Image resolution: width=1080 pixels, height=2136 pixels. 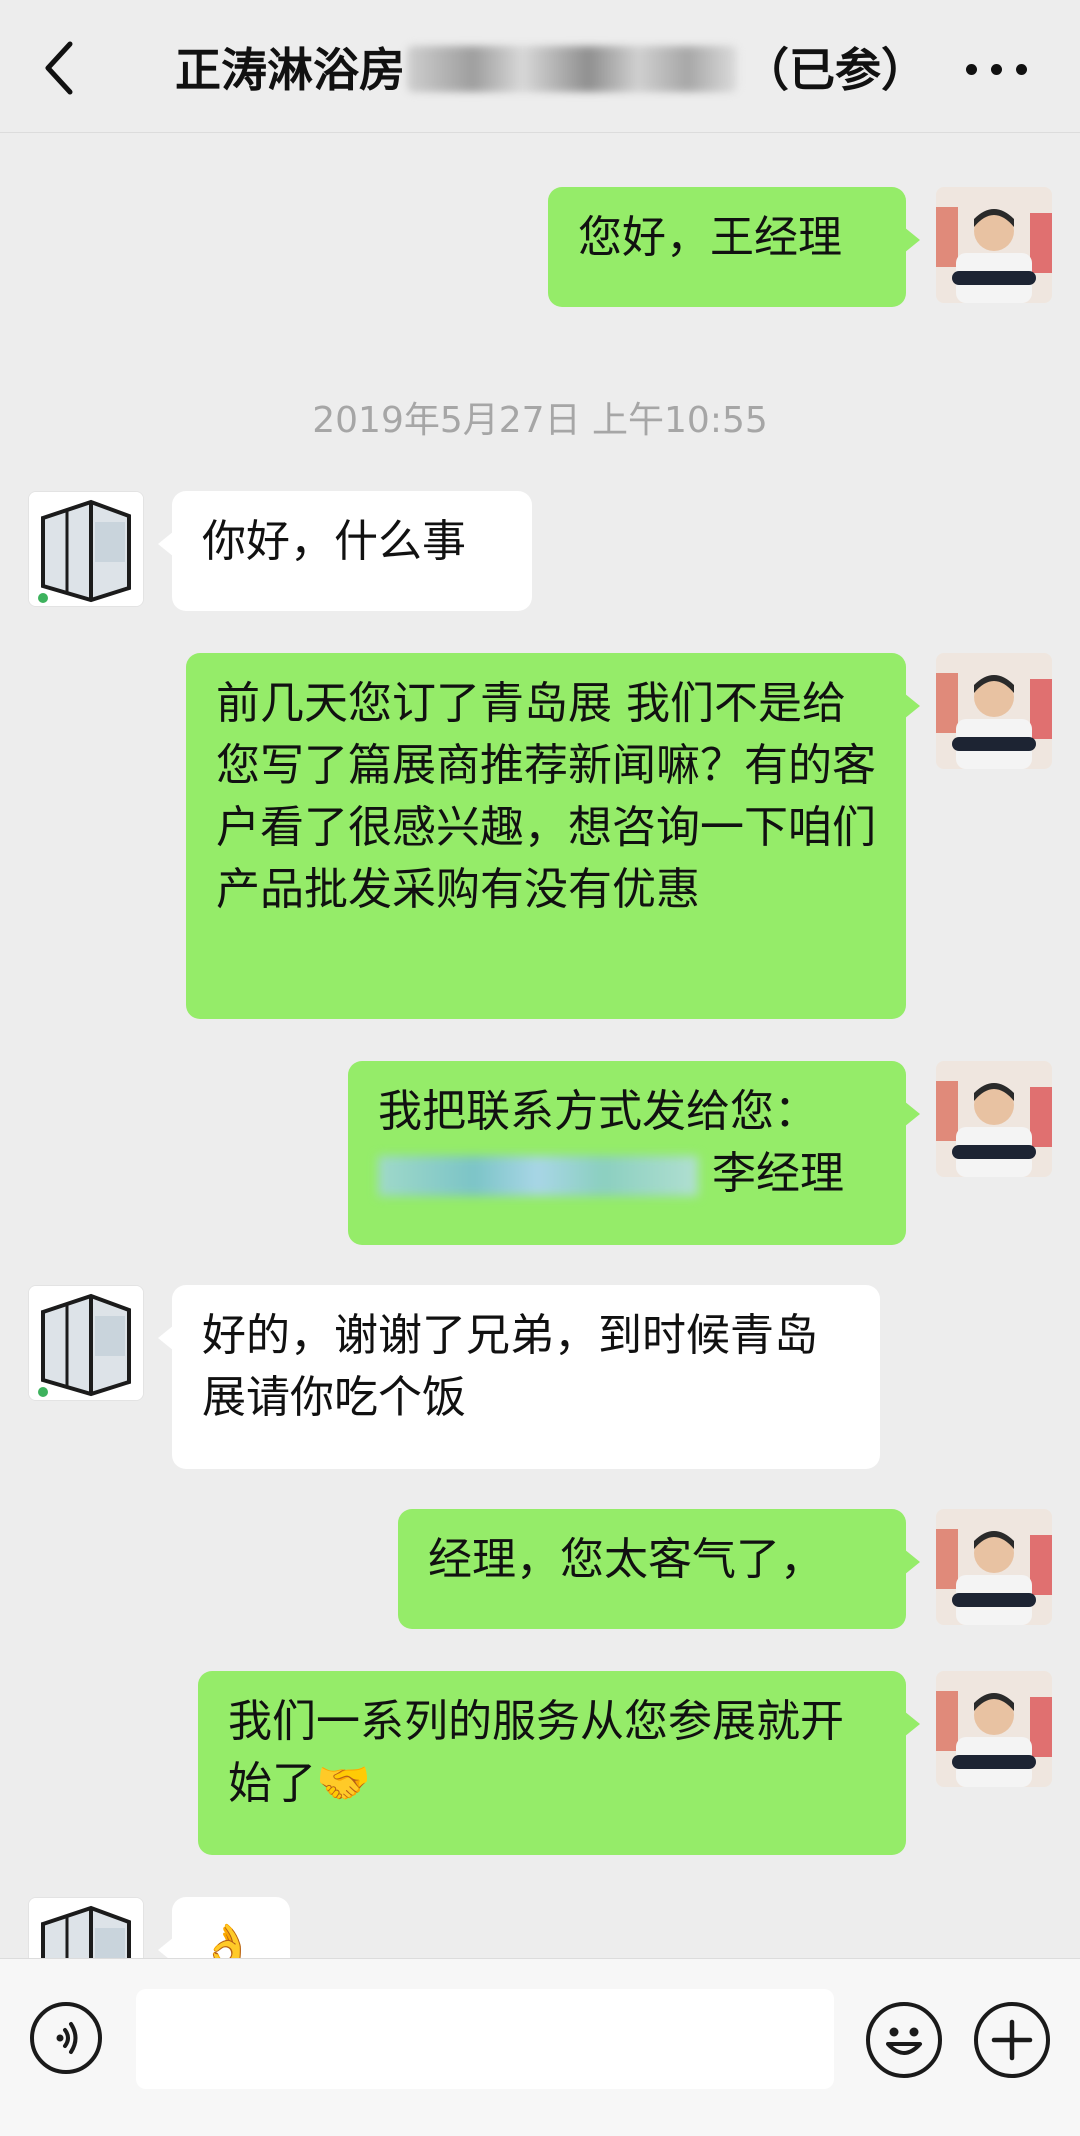 I want to click on chat-title-status: （已参）, so click(x=835, y=70).